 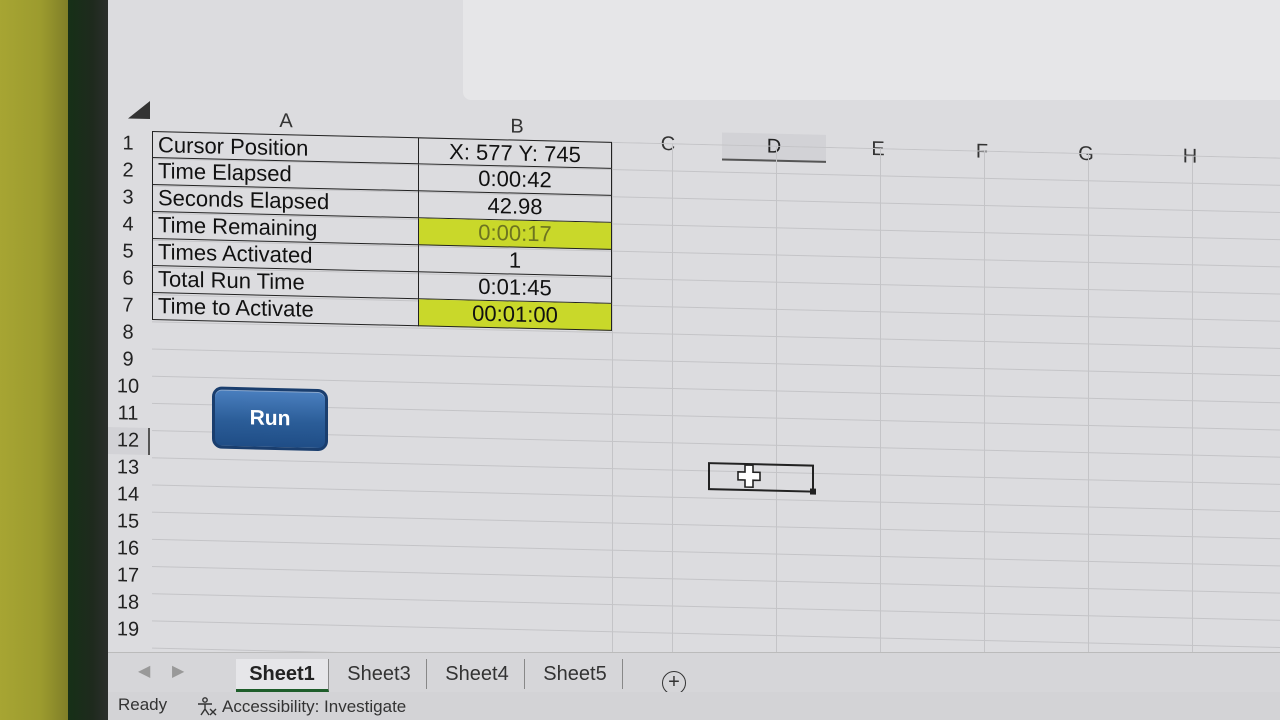 I want to click on sheet-tabs-bar: ◀ ▶ Sheet1 Sheet3 Sheet4 Sheet5 +, so click(x=694, y=673).